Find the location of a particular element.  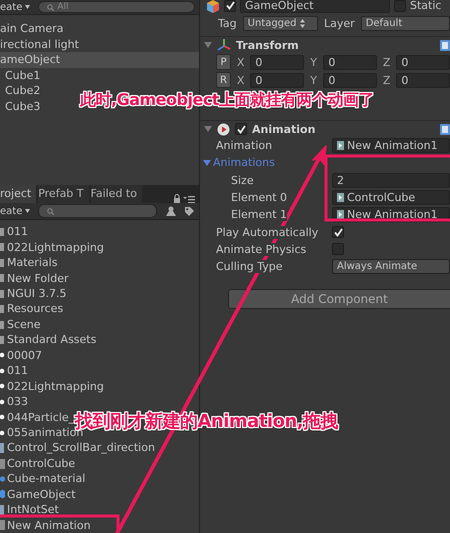

play-icon is located at coordinates (223, 129).